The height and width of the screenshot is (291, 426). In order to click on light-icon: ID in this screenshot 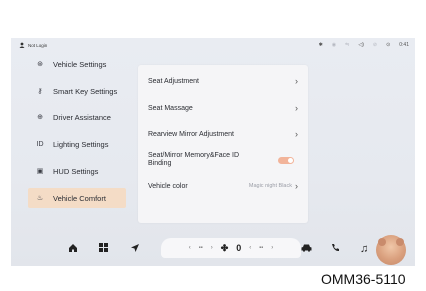, I will do `click(40, 144)`.